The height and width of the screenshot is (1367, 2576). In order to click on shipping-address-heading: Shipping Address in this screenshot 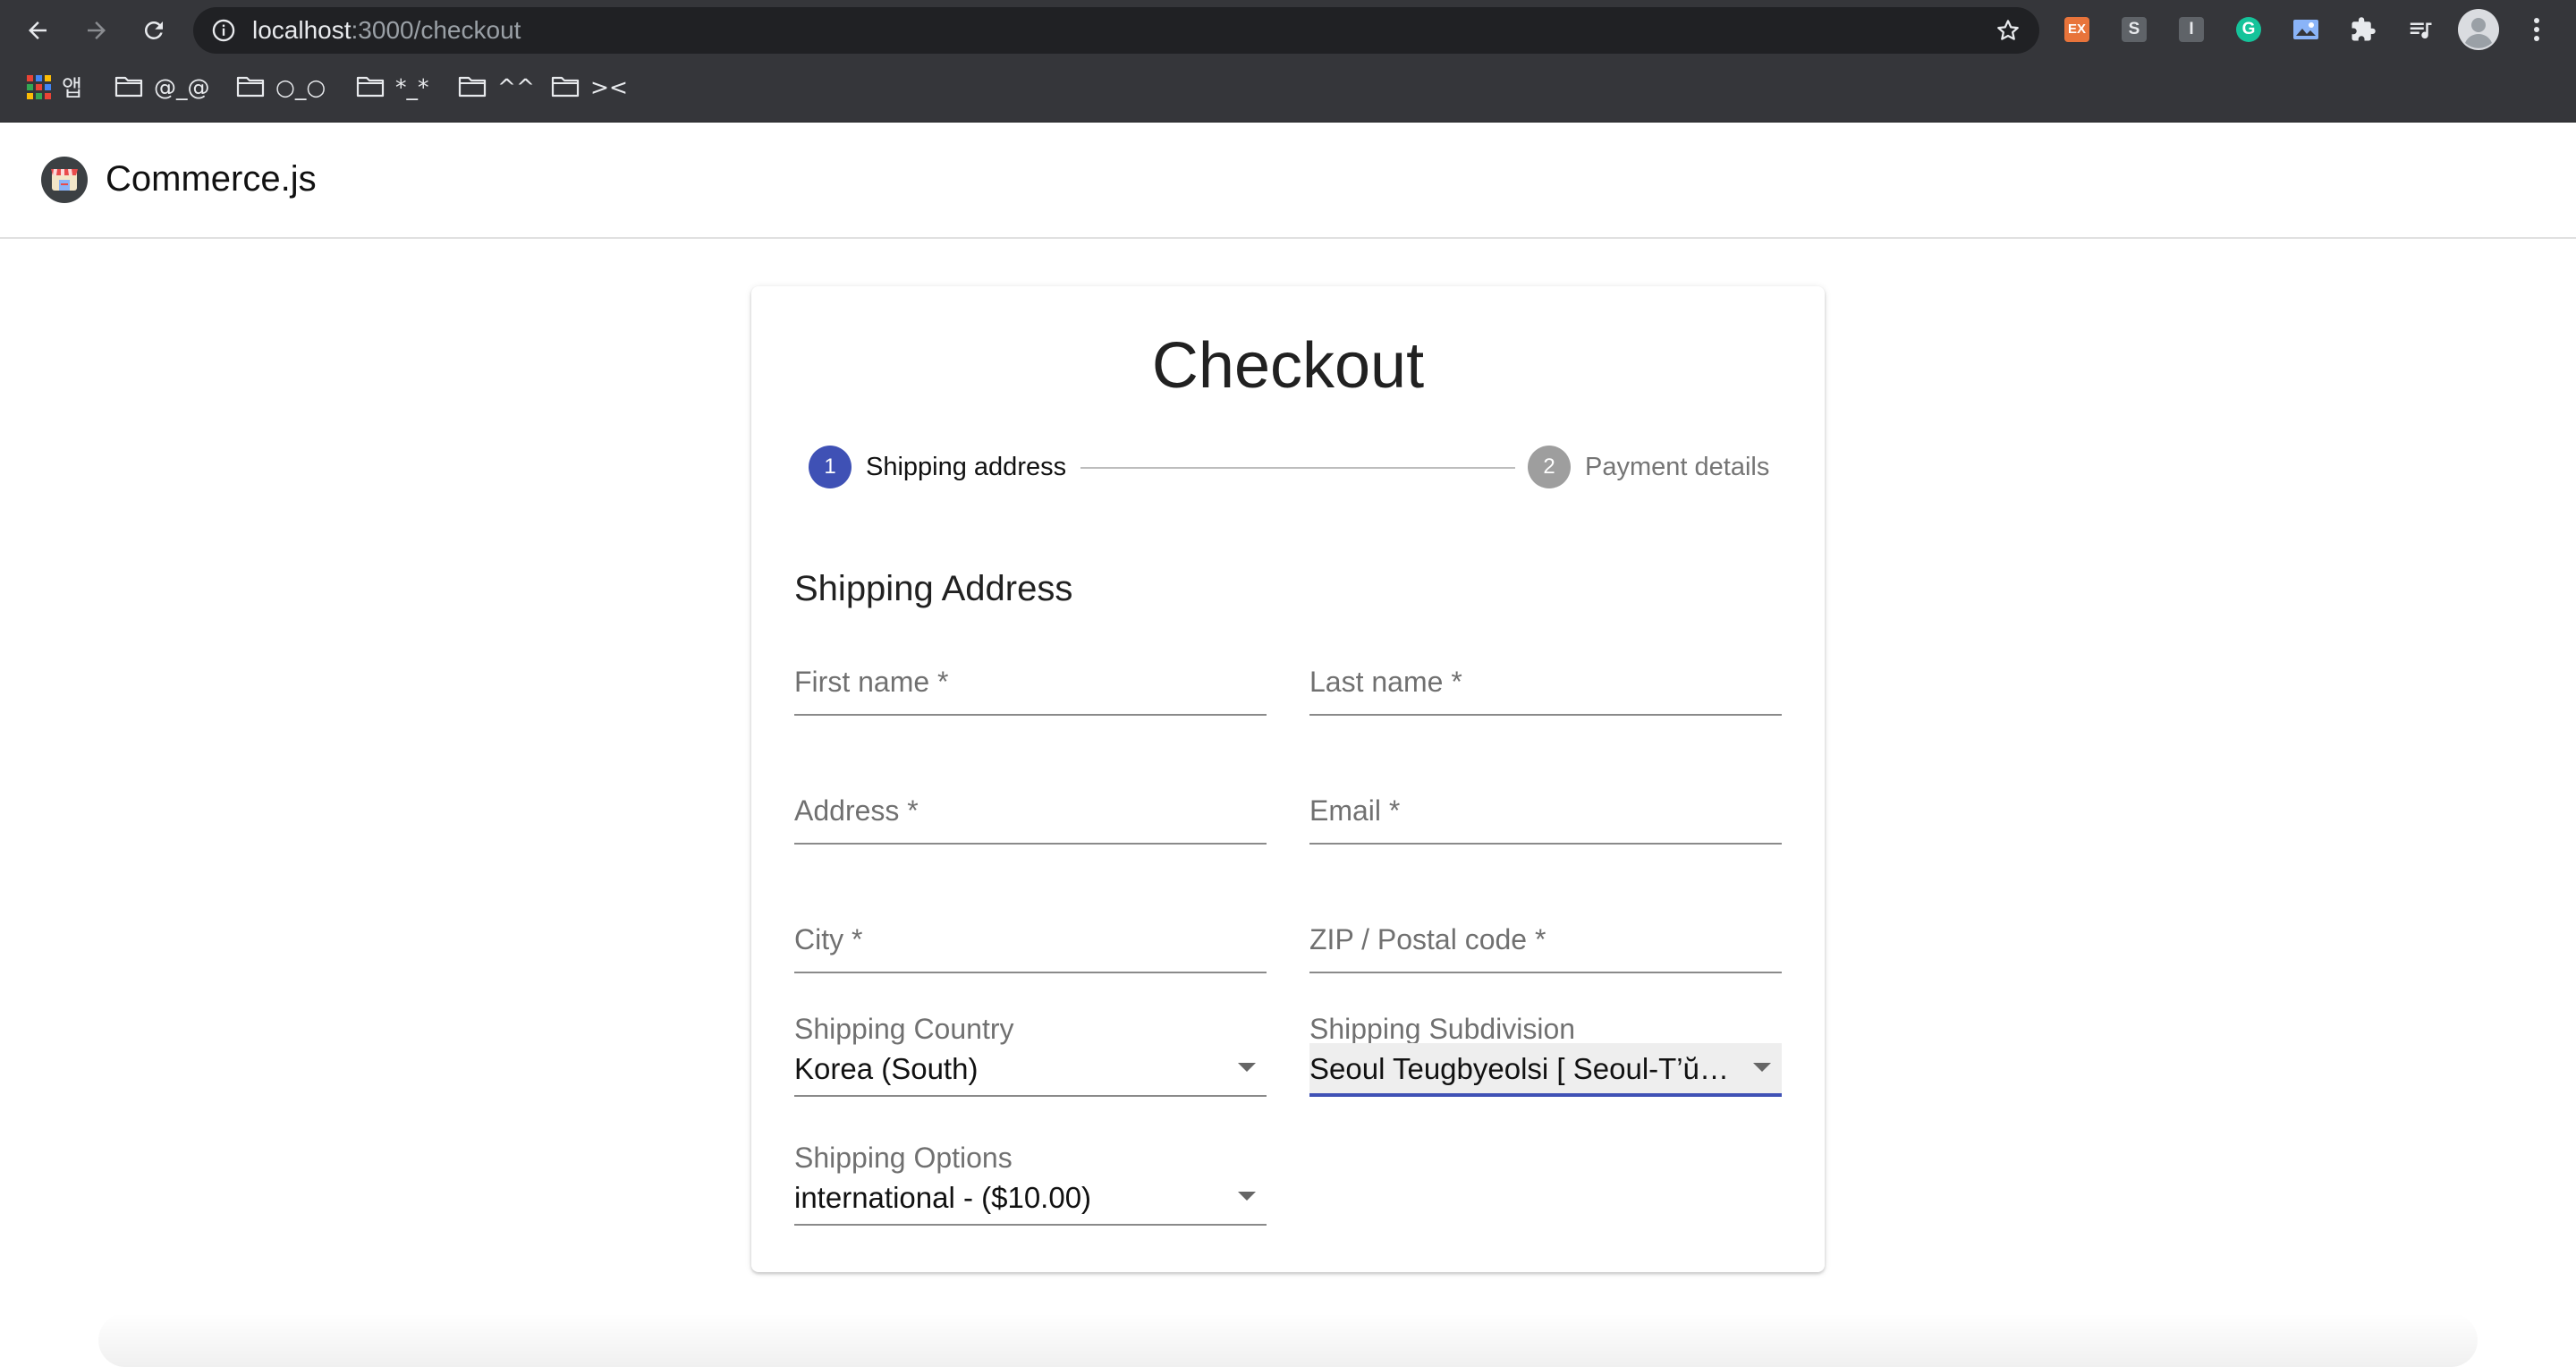, I will do `click(933, 588)`.